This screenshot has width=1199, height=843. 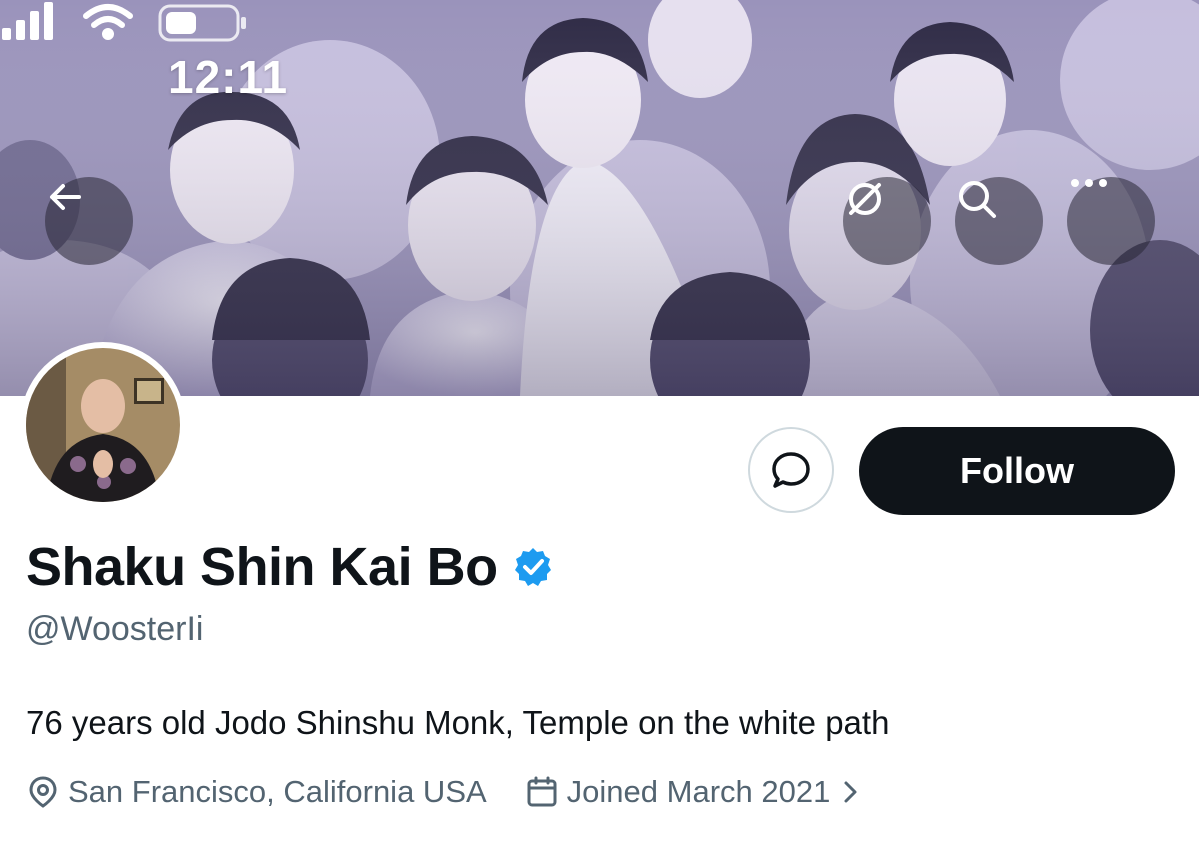 I want to click on message-button, so click(x=791, y=470).